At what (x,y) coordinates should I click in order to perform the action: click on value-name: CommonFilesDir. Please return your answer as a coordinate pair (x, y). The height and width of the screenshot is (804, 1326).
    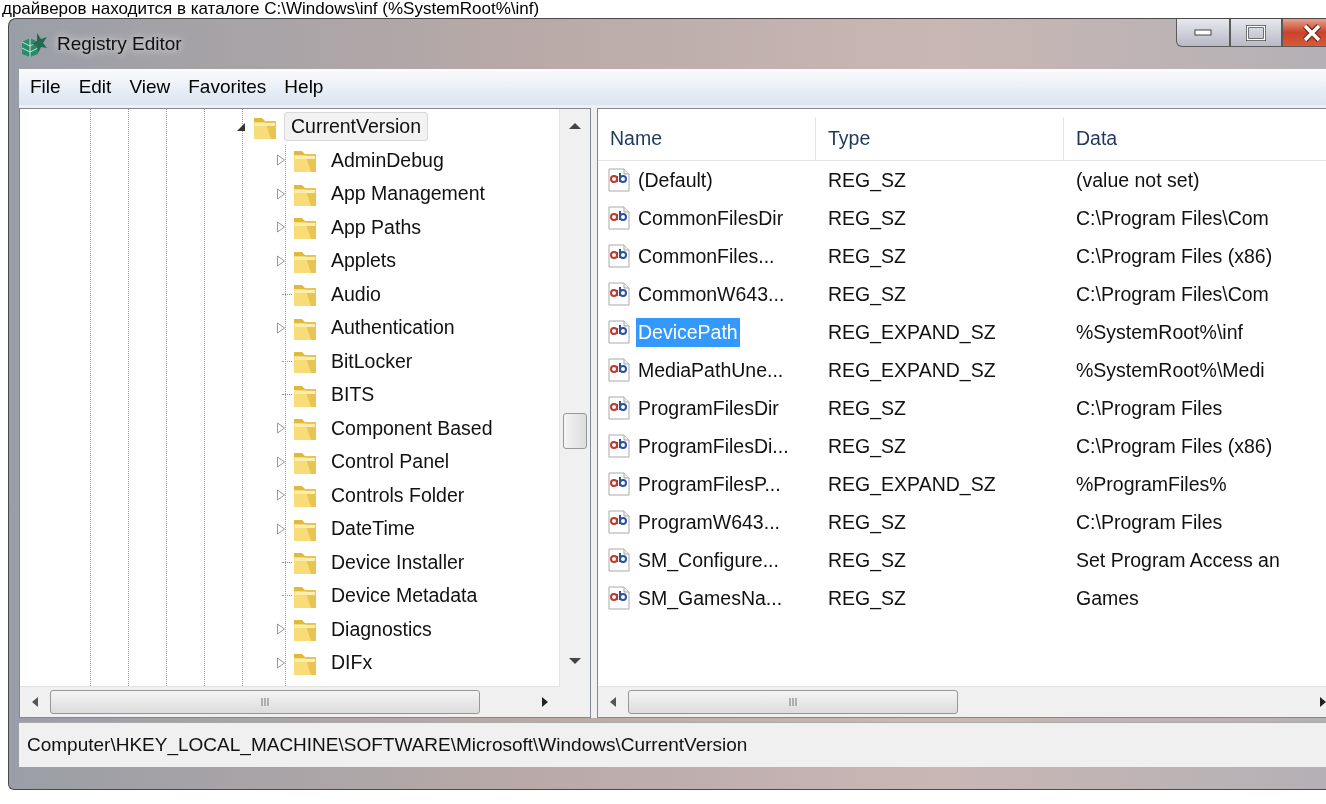
    Looking at the image, I should click on (711, 218).